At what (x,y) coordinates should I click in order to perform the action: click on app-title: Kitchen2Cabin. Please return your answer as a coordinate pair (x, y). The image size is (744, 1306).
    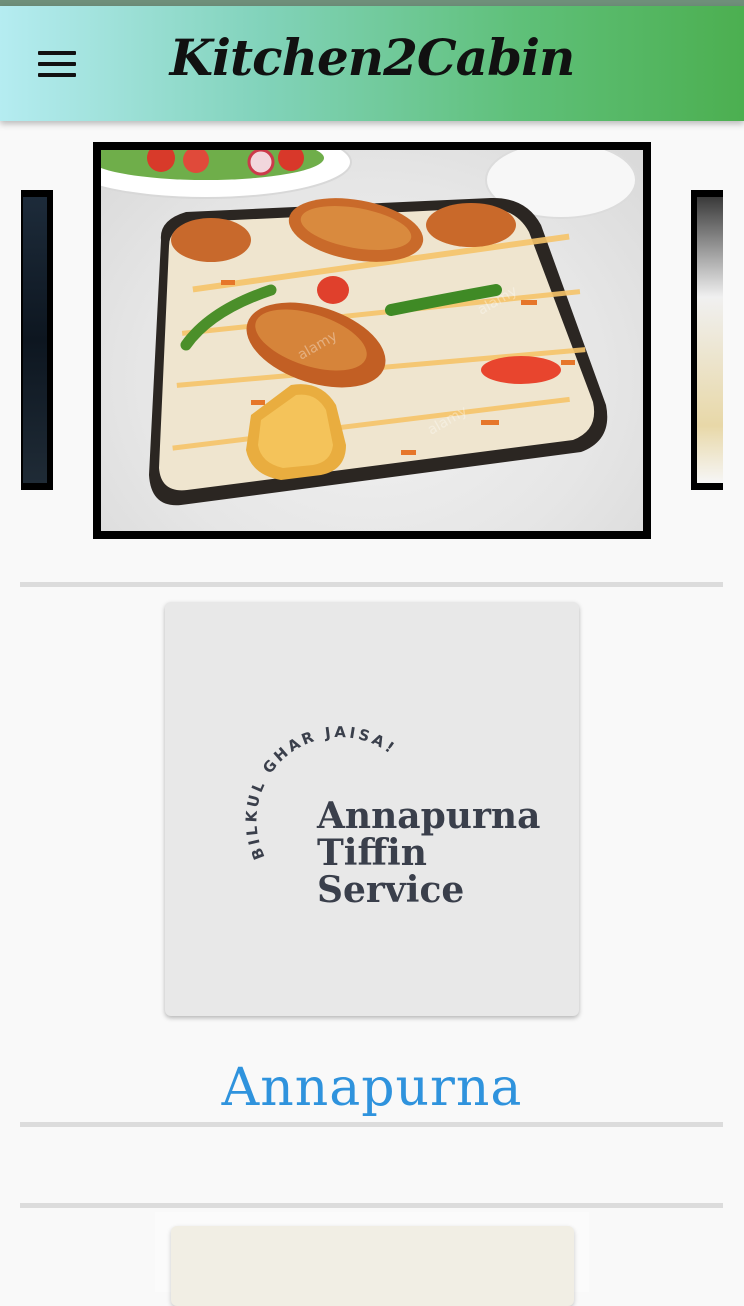
    Looking at the image, I should click on (372, 57).